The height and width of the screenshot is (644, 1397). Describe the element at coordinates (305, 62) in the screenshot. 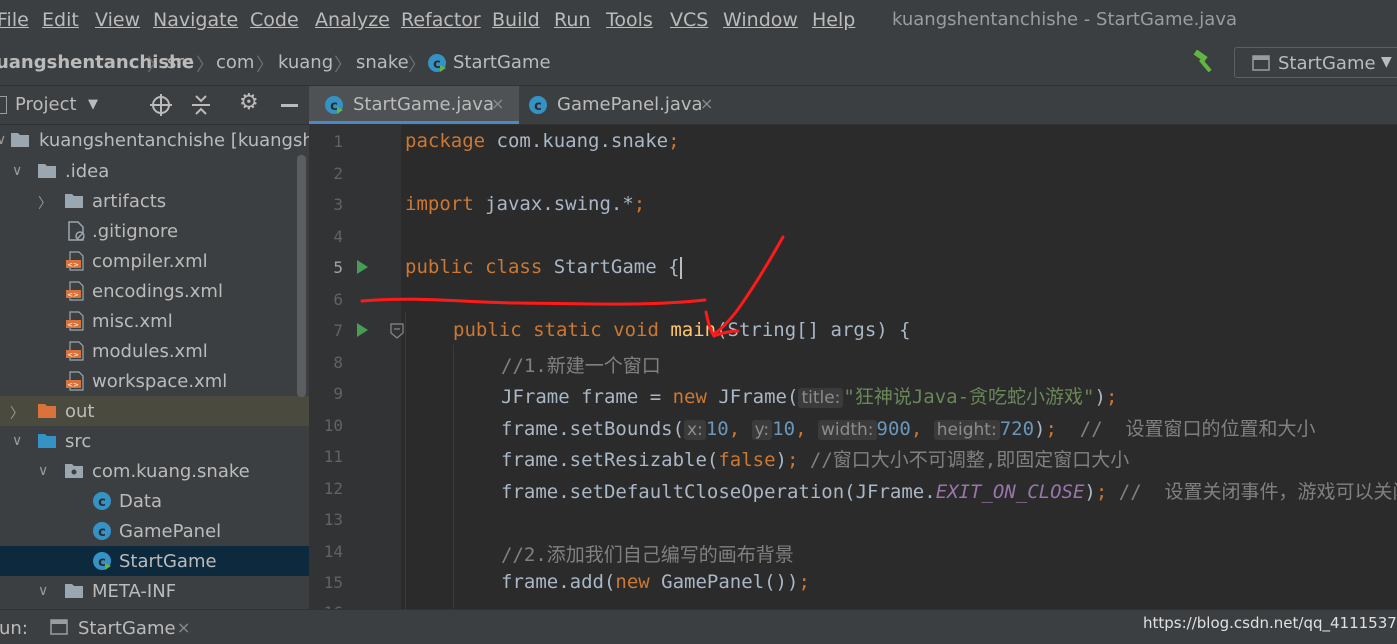

I see `breadcrumb-kuang: kuang` at that location.